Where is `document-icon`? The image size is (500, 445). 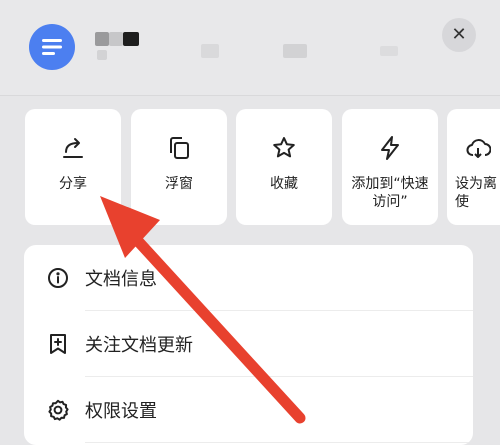
document-icon is located at coordinates (52, 47).